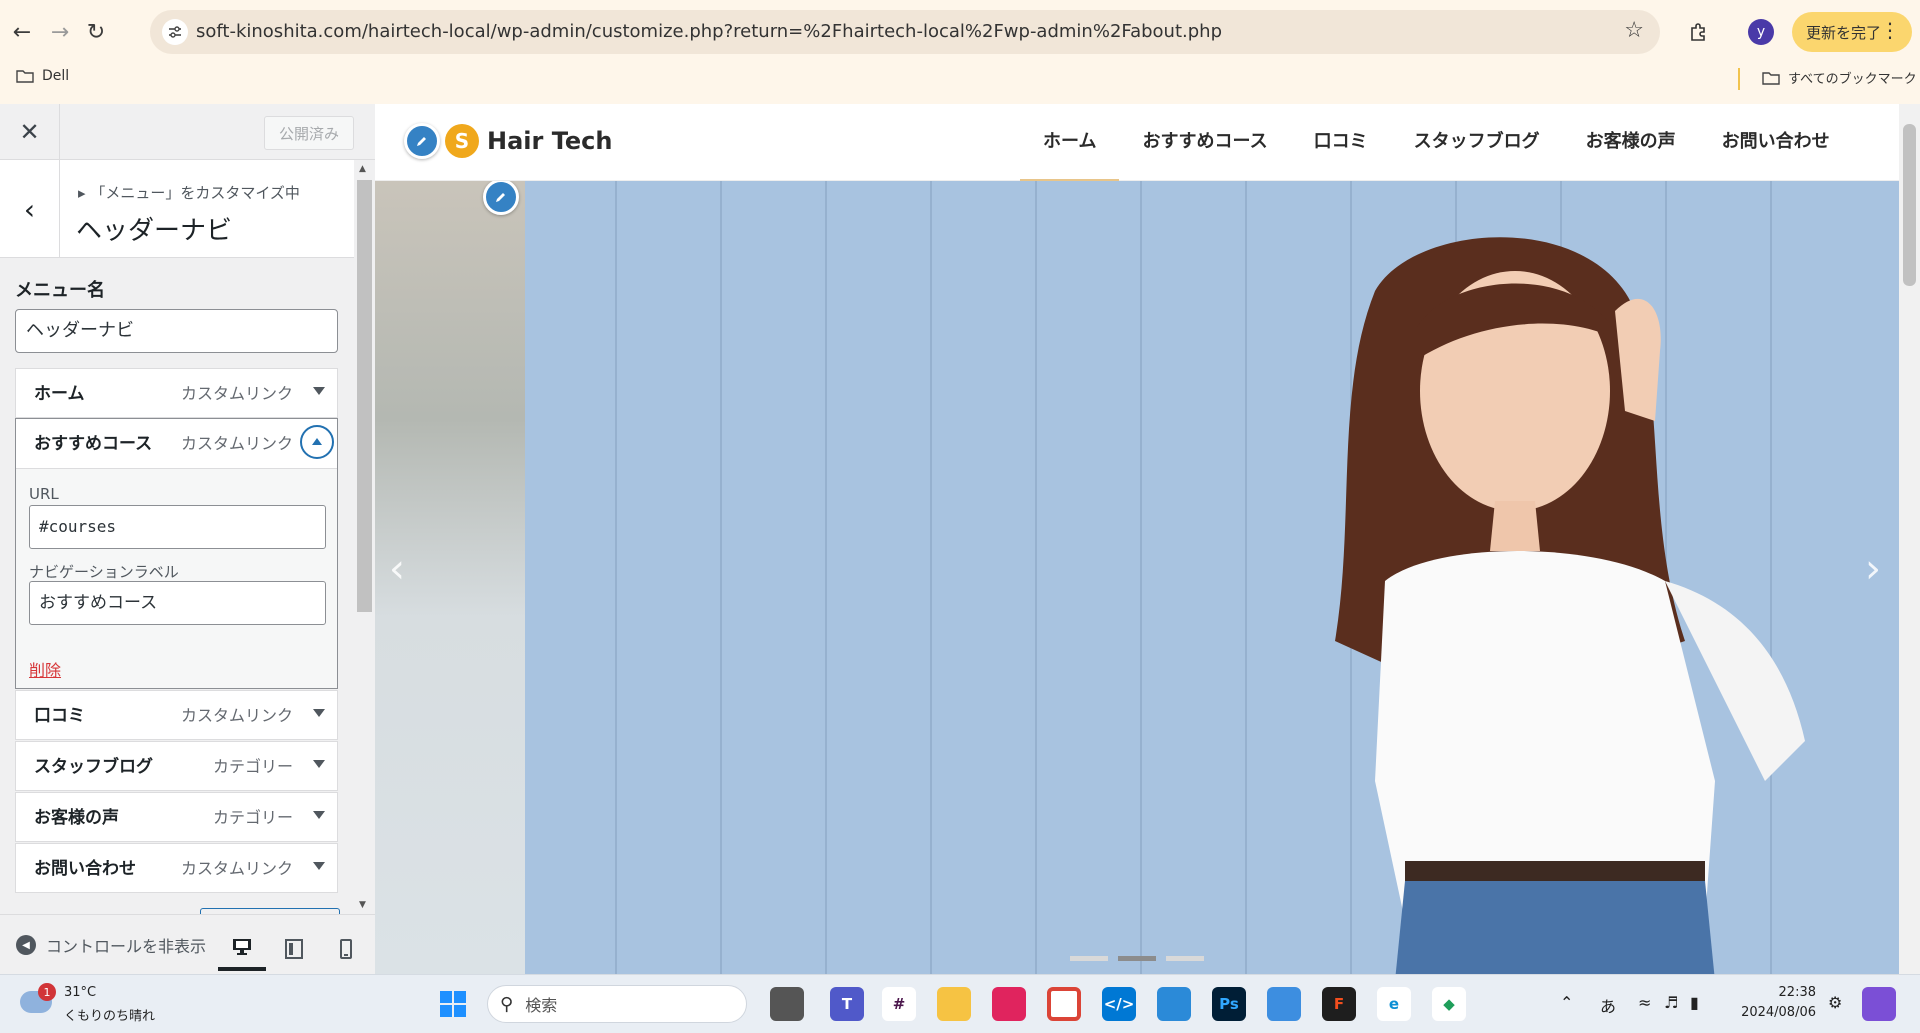 The width and height of the screenshot is (1920, 1033). I want to click on app-icon: ◆, so click(1449, 1004).